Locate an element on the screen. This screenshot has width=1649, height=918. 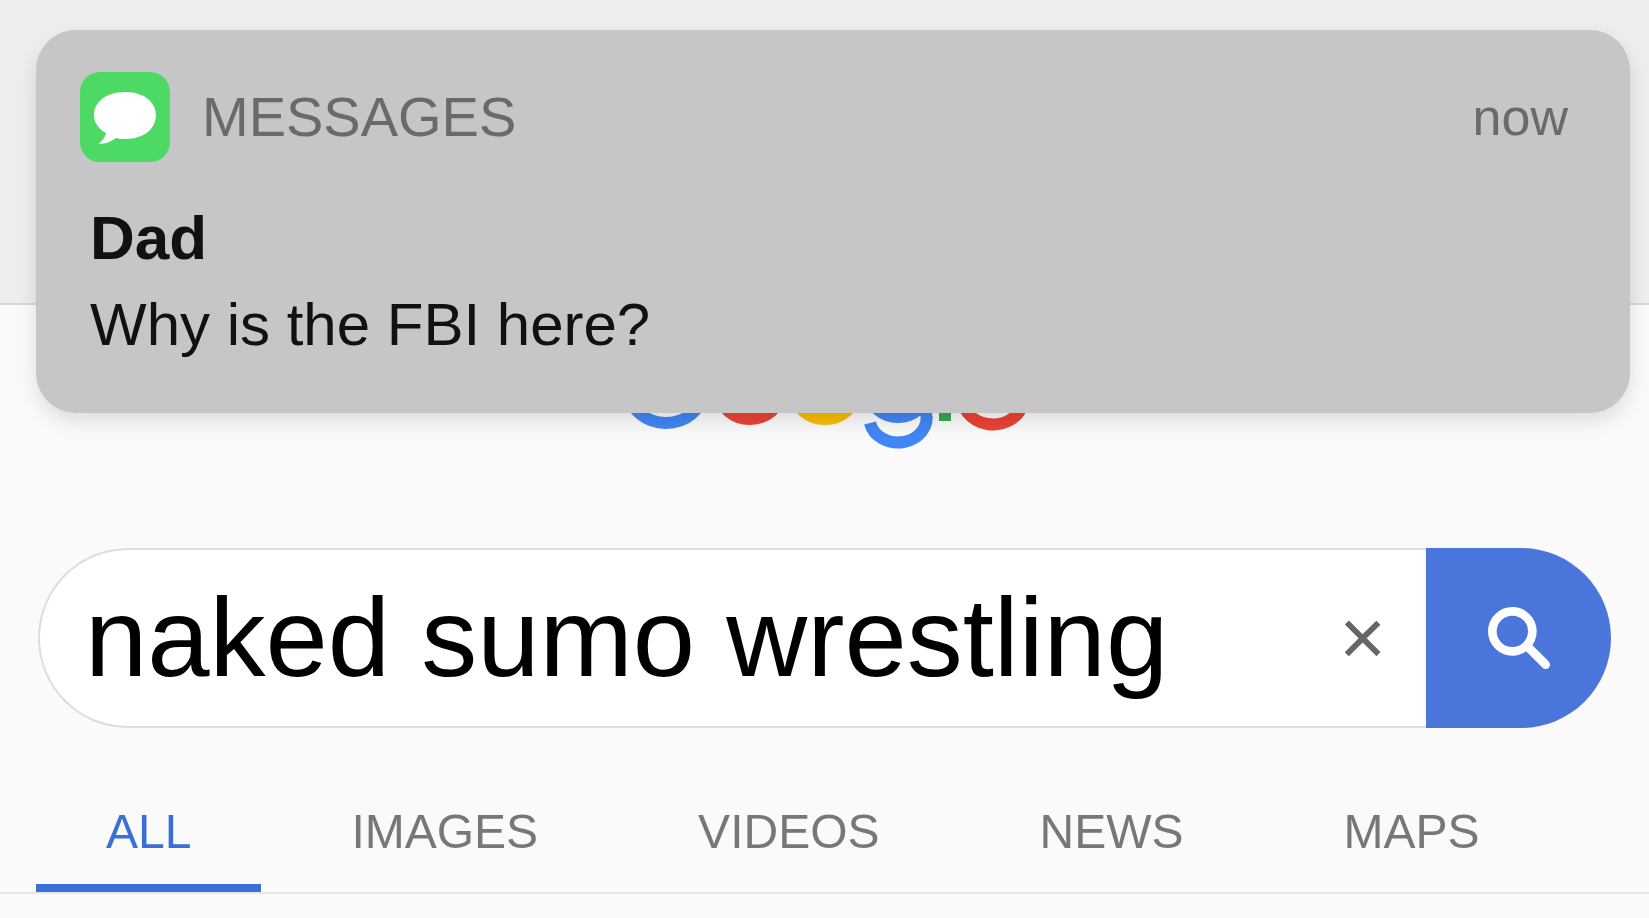
tab: IMAGES is located at coordinates (445, 850).